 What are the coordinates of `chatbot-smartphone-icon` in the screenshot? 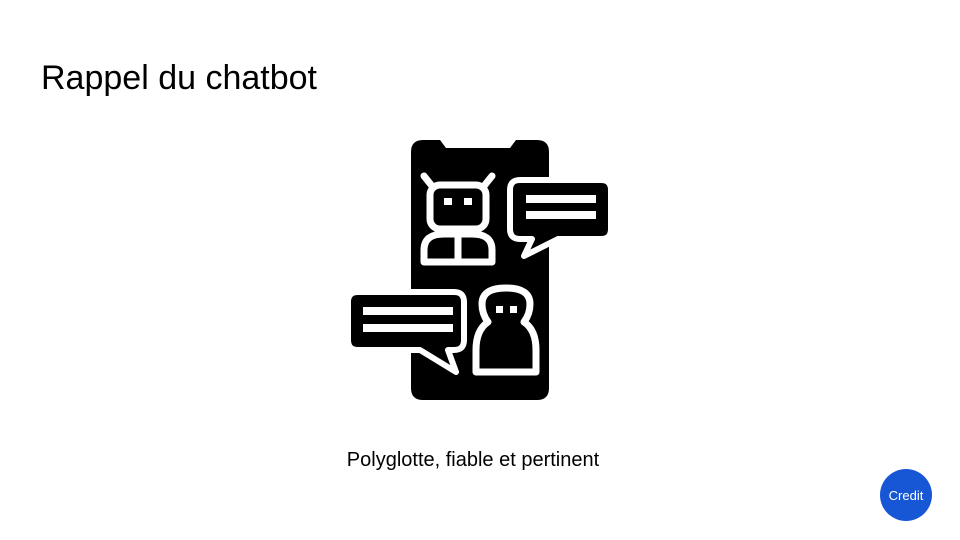 It's located at (480, 270).